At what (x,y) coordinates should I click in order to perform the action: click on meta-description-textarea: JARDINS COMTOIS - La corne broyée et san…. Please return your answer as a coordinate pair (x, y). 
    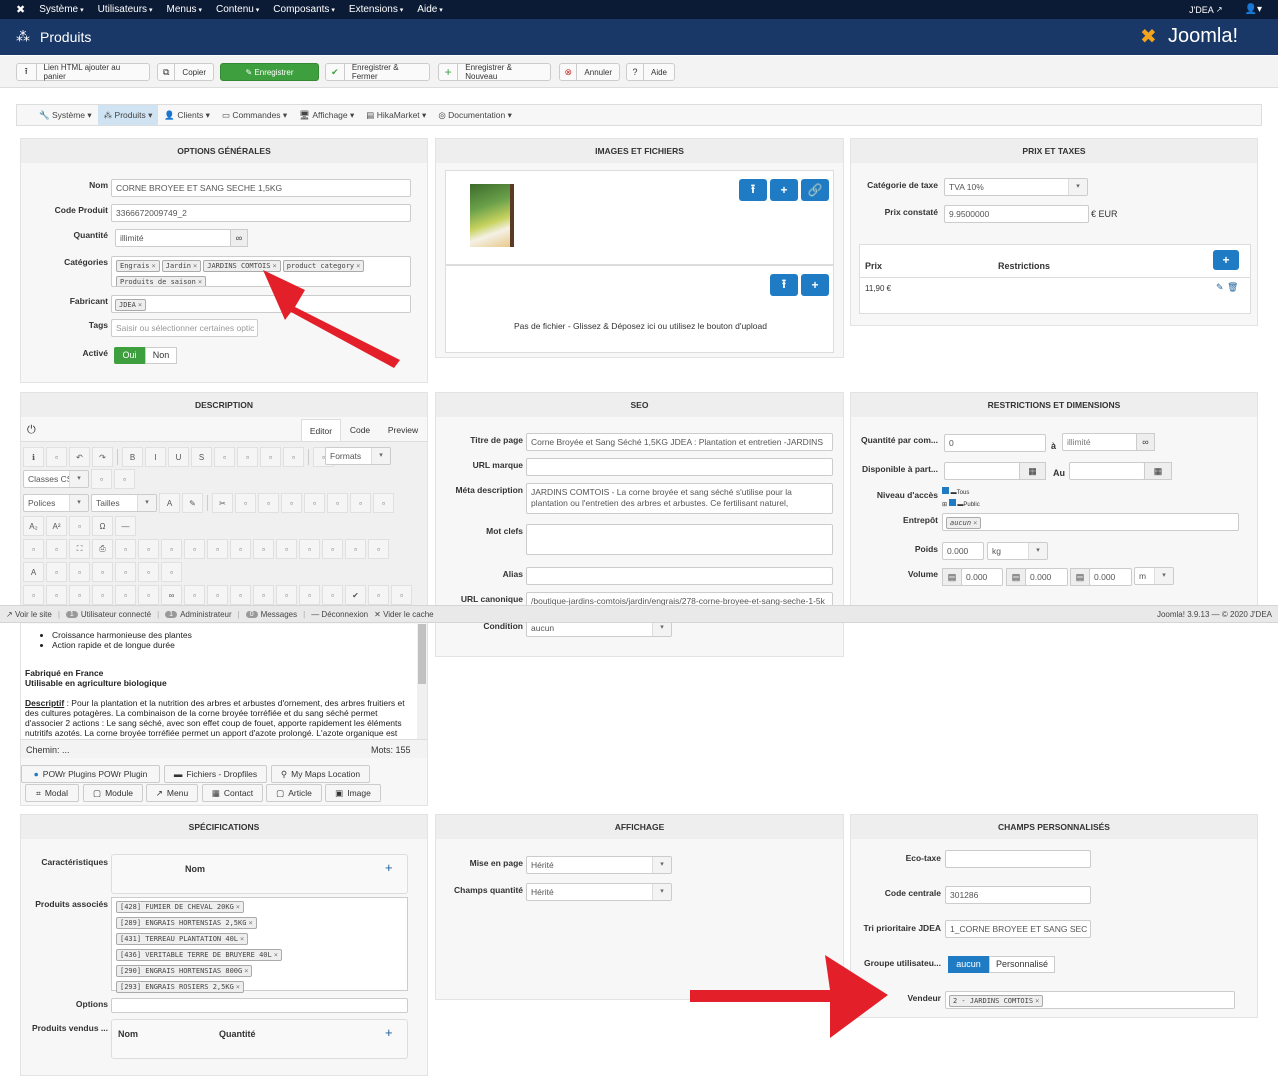
    Looking at the image, I should click on (679, 498).